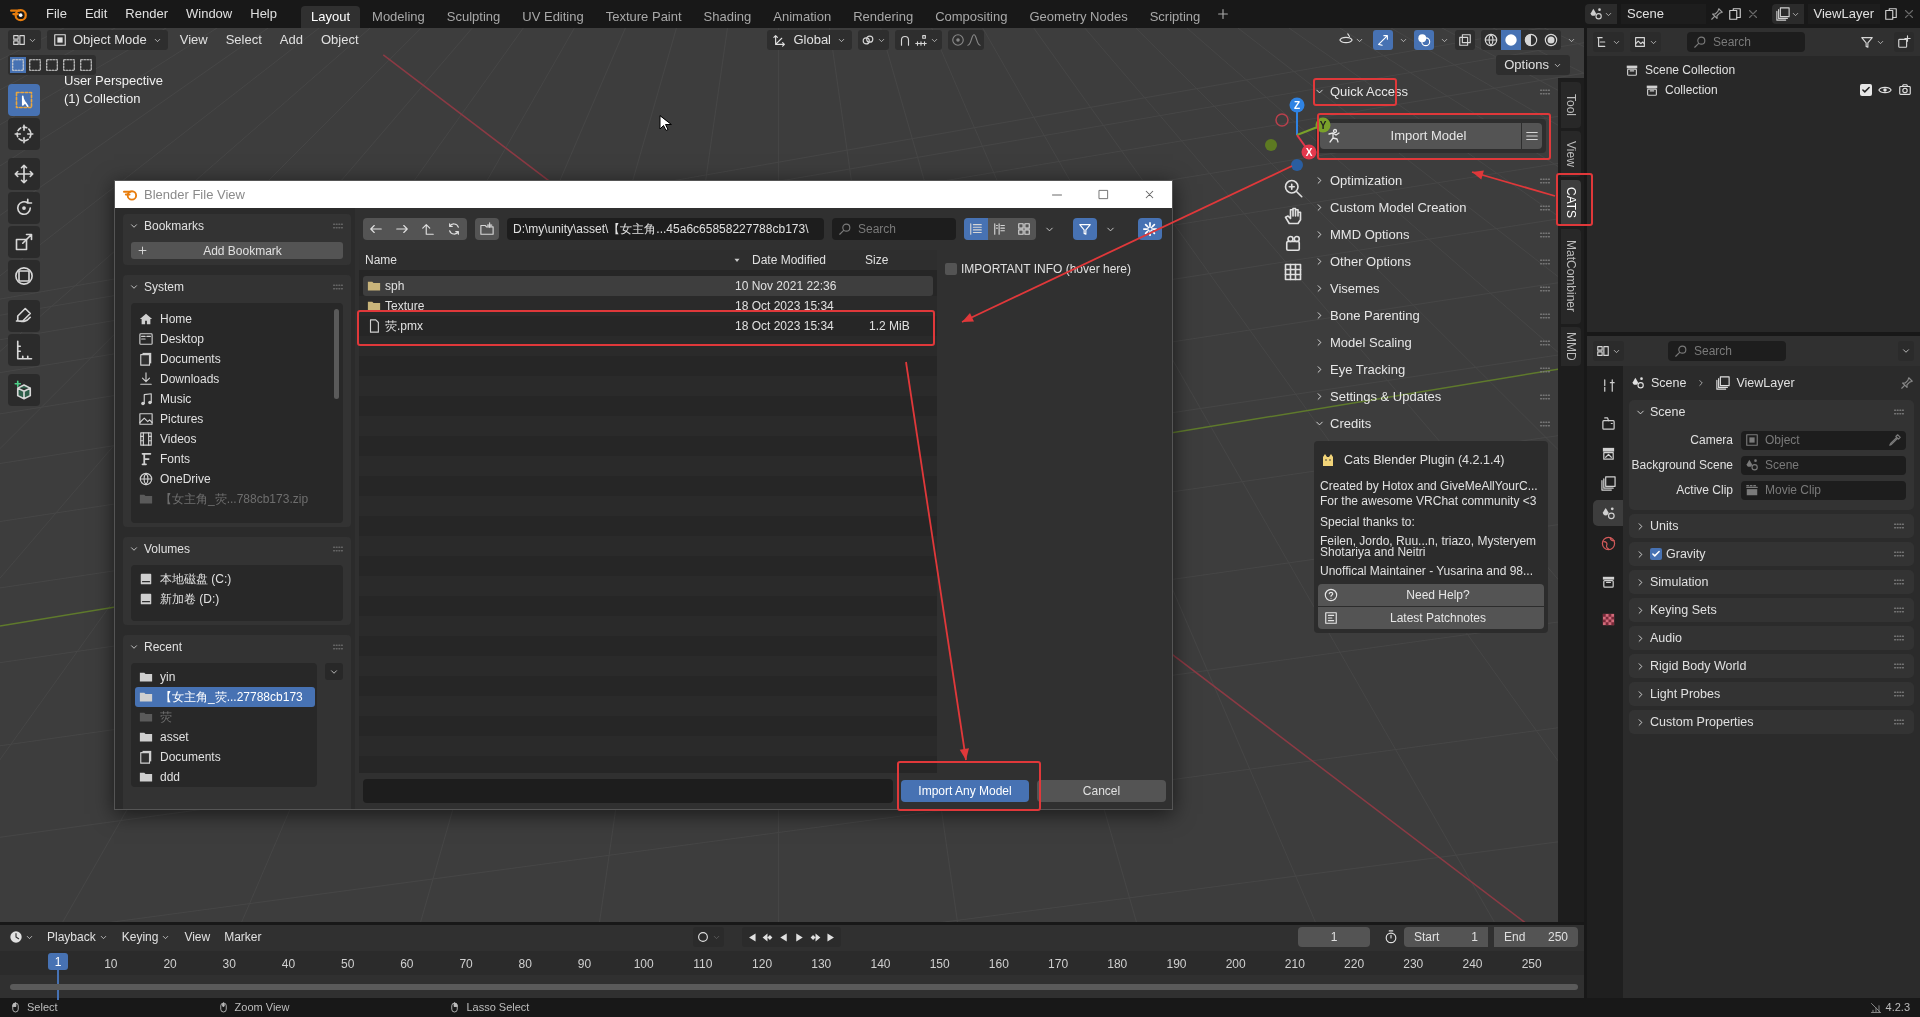 This screenshot has width=1920, height=1017. What do you see at coordinates (809, 40) in the screenshot?
I see `orientation-dropdown: Global` at bounding box center [809, 40].